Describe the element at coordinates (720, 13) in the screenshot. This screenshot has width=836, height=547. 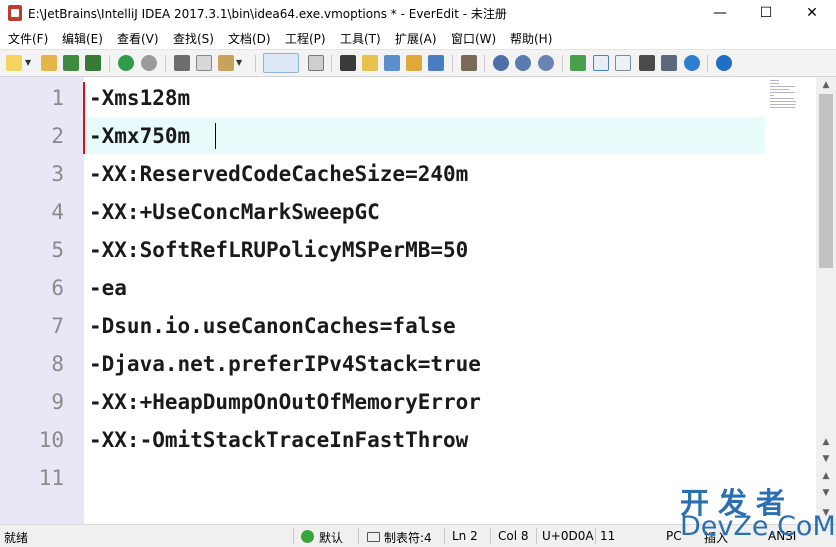
I see `minimize-button: —` at that location.